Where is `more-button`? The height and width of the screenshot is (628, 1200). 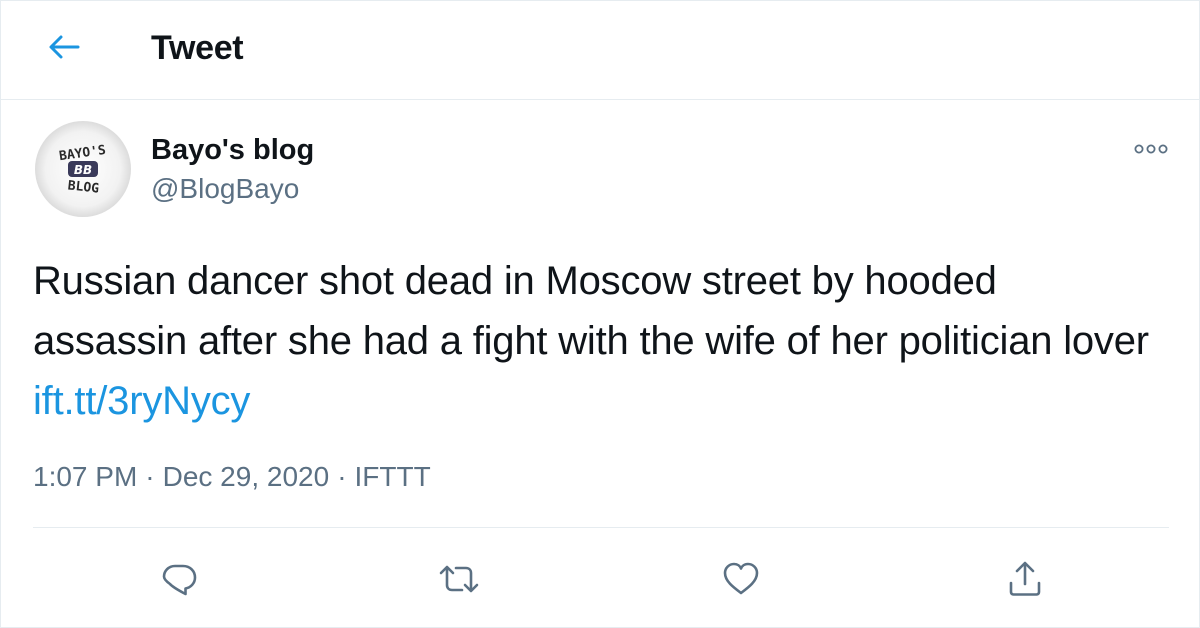
more-button is located at coordinates (1151, 149).